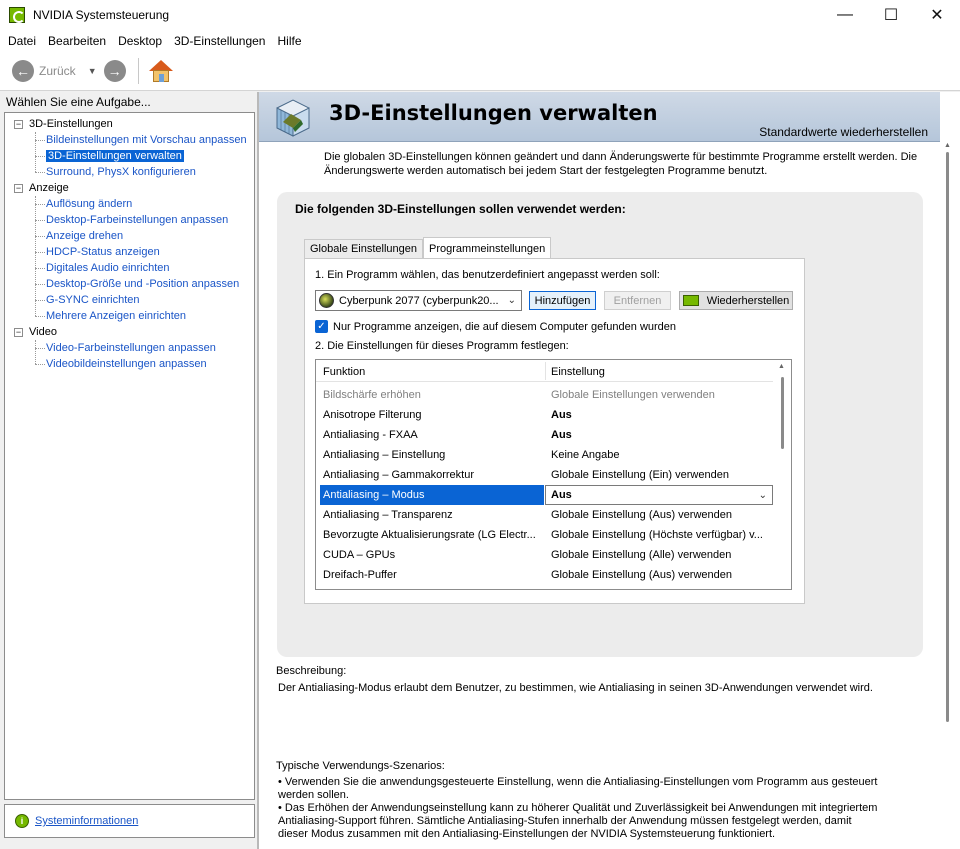  What do you see at coordinates (57, 71) in the screenshot?
I see `back-label: Zurück` at bounding box center [57, 71].